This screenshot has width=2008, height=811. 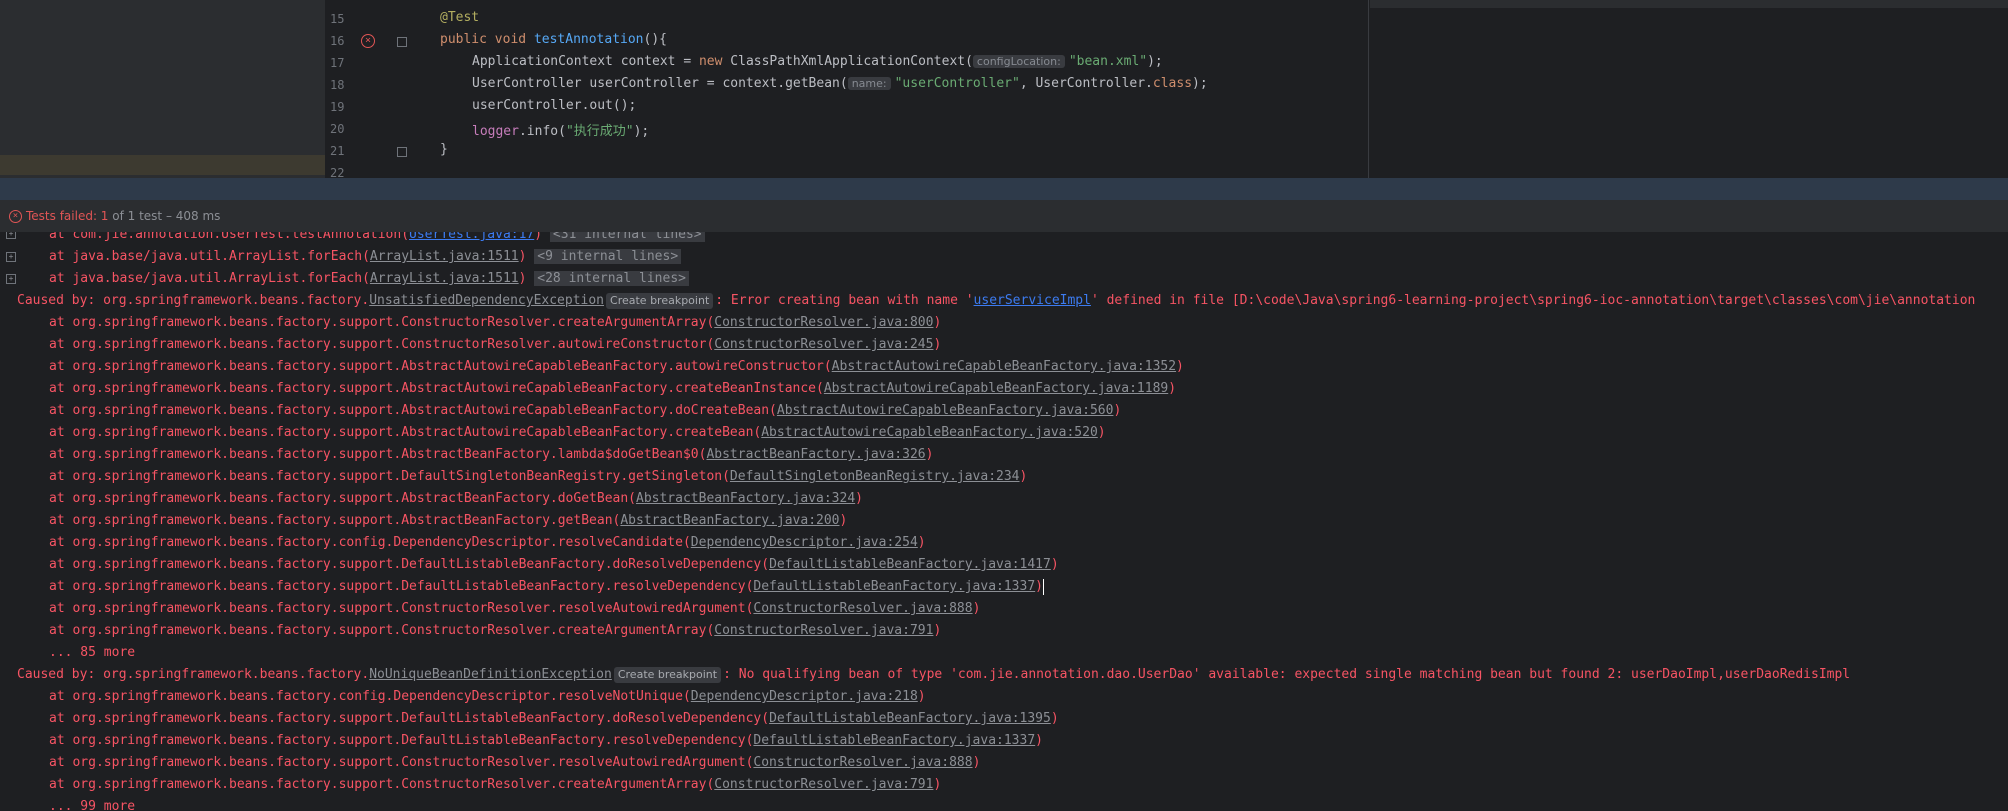 I want to click on source-link: ConstructorResolver.java:800, so click(x=823, y=322).